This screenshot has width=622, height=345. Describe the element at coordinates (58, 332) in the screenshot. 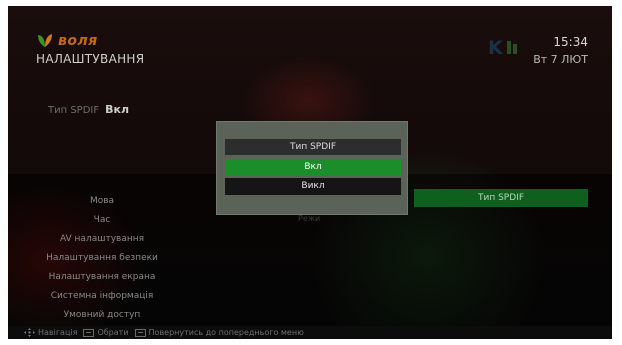

I see `navigate-hint: Навігація` at that location.